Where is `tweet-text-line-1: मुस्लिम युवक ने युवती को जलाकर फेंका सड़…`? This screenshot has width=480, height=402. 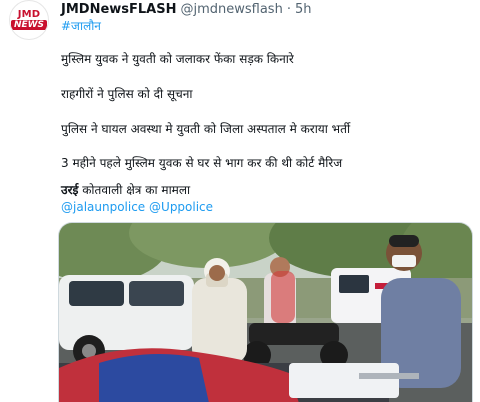 tweet-text-line-1: मुस्लिम युवक ने युवती को जलाकर फेंका सड़… is located at coordinates (177, 59).